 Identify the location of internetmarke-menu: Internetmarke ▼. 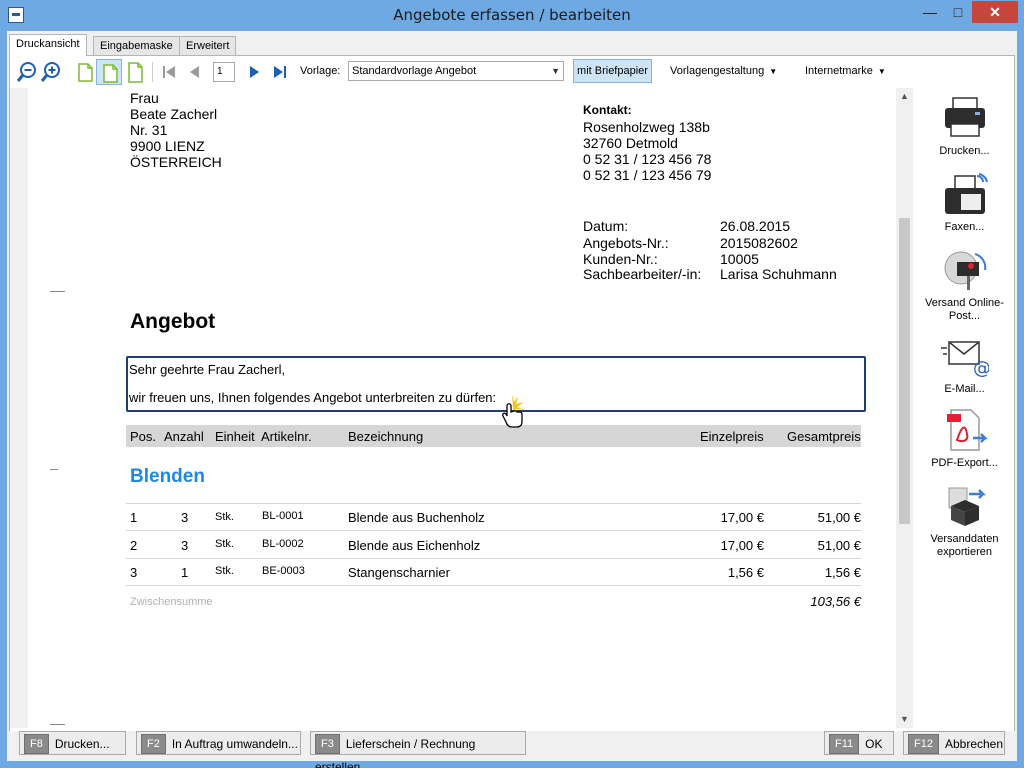
(845, 71).